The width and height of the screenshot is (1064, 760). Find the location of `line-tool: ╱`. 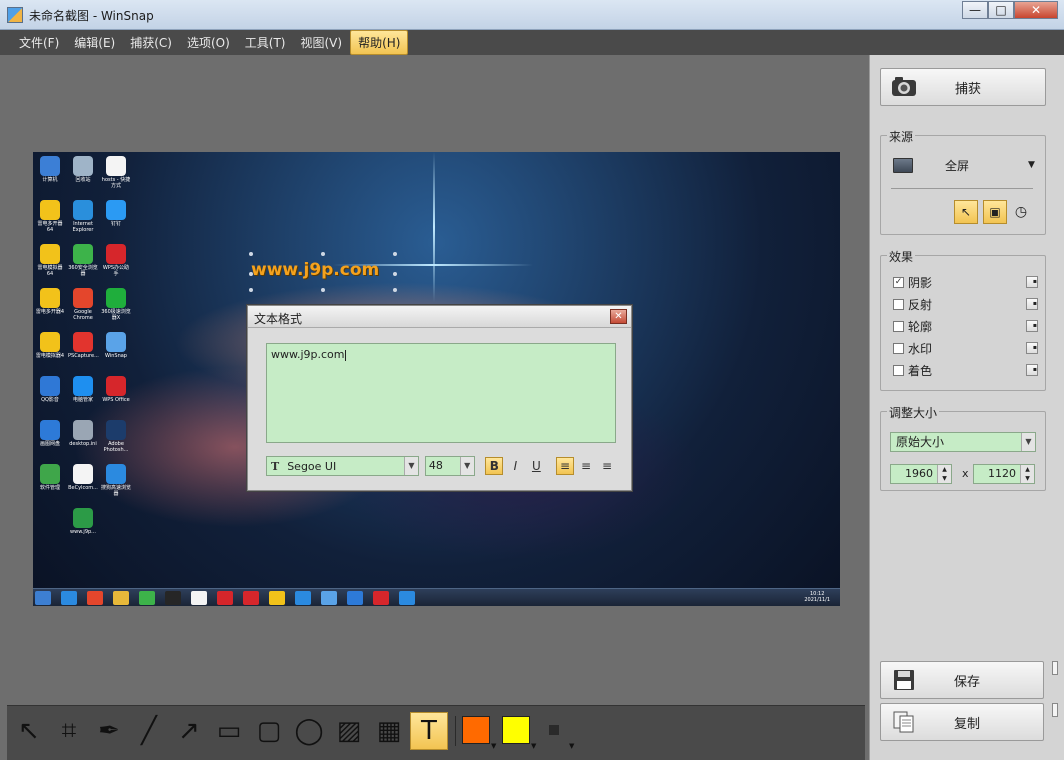

line-tool: ╱ is located at coordinates (149, 731).